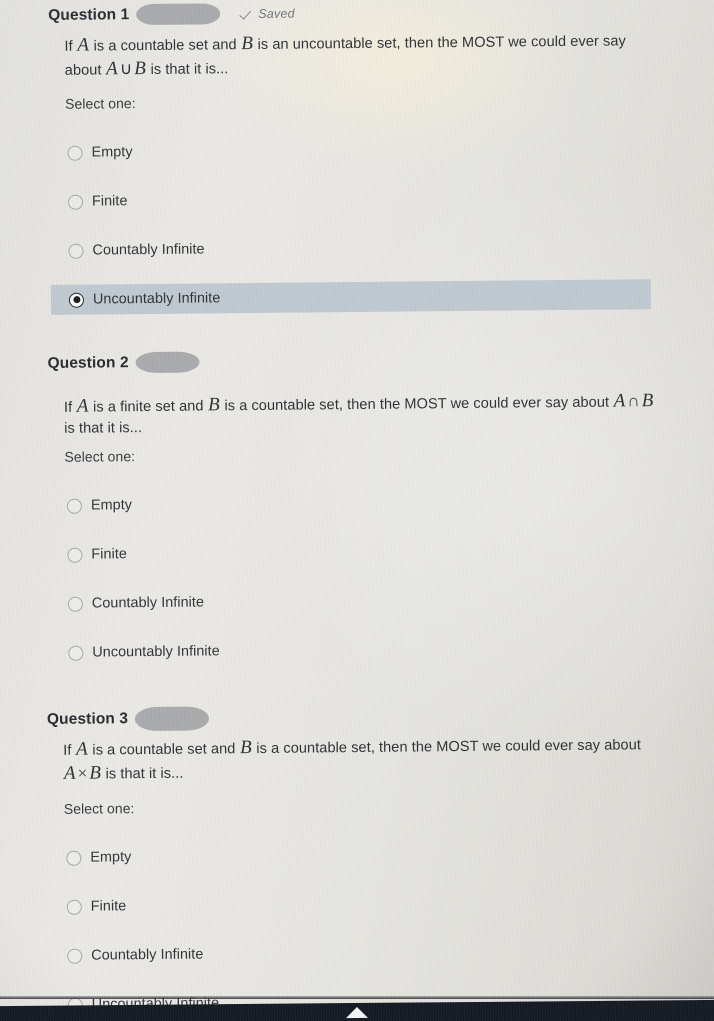 Image resolution: width=714 pixels, height=1021 pixels. I want to click on check-icon, so click(247, 13).